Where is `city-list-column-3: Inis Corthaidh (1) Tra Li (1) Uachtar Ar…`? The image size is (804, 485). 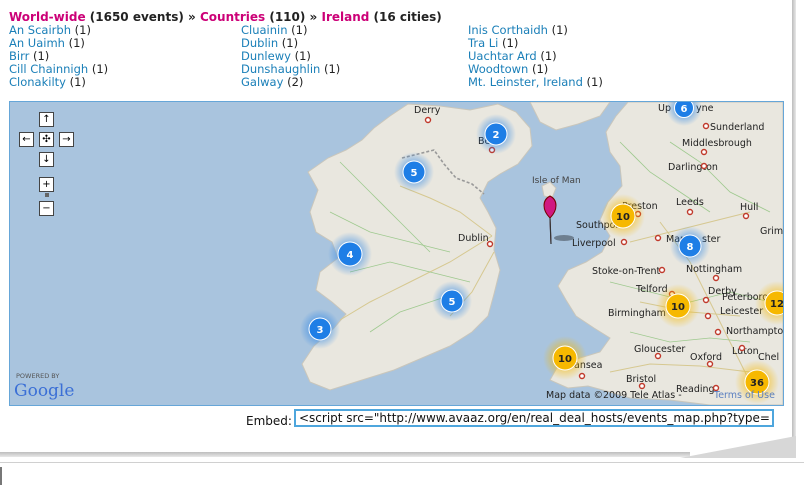 city-list-column-3: Inis Corthaidh (1) Tra Li (1) Uachtar Ar… is located at coordinates (535, 56).